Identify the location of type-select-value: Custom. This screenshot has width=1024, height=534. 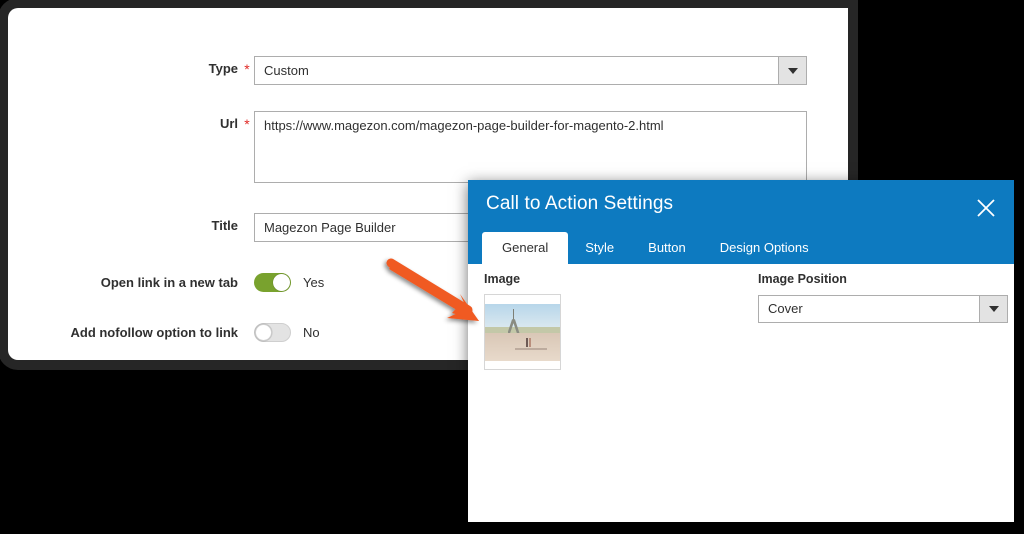
(286, 70).